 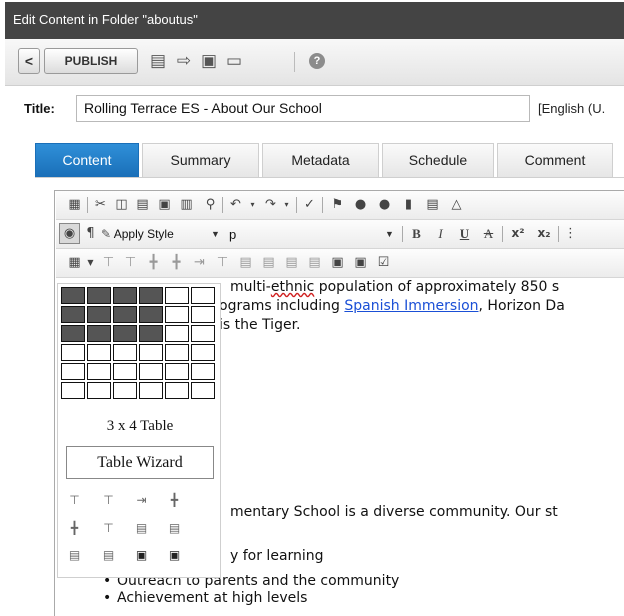 I want to click on underline-button: U, so click(x=464, y=233).